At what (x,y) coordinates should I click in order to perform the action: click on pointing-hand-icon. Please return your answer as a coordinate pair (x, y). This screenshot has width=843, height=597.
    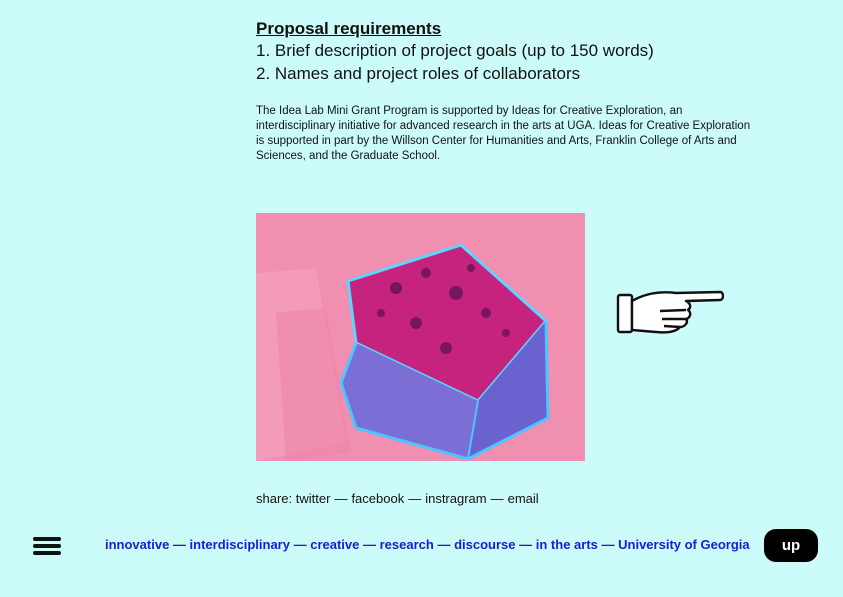
    Looking at the image, I should click on (670, 312).